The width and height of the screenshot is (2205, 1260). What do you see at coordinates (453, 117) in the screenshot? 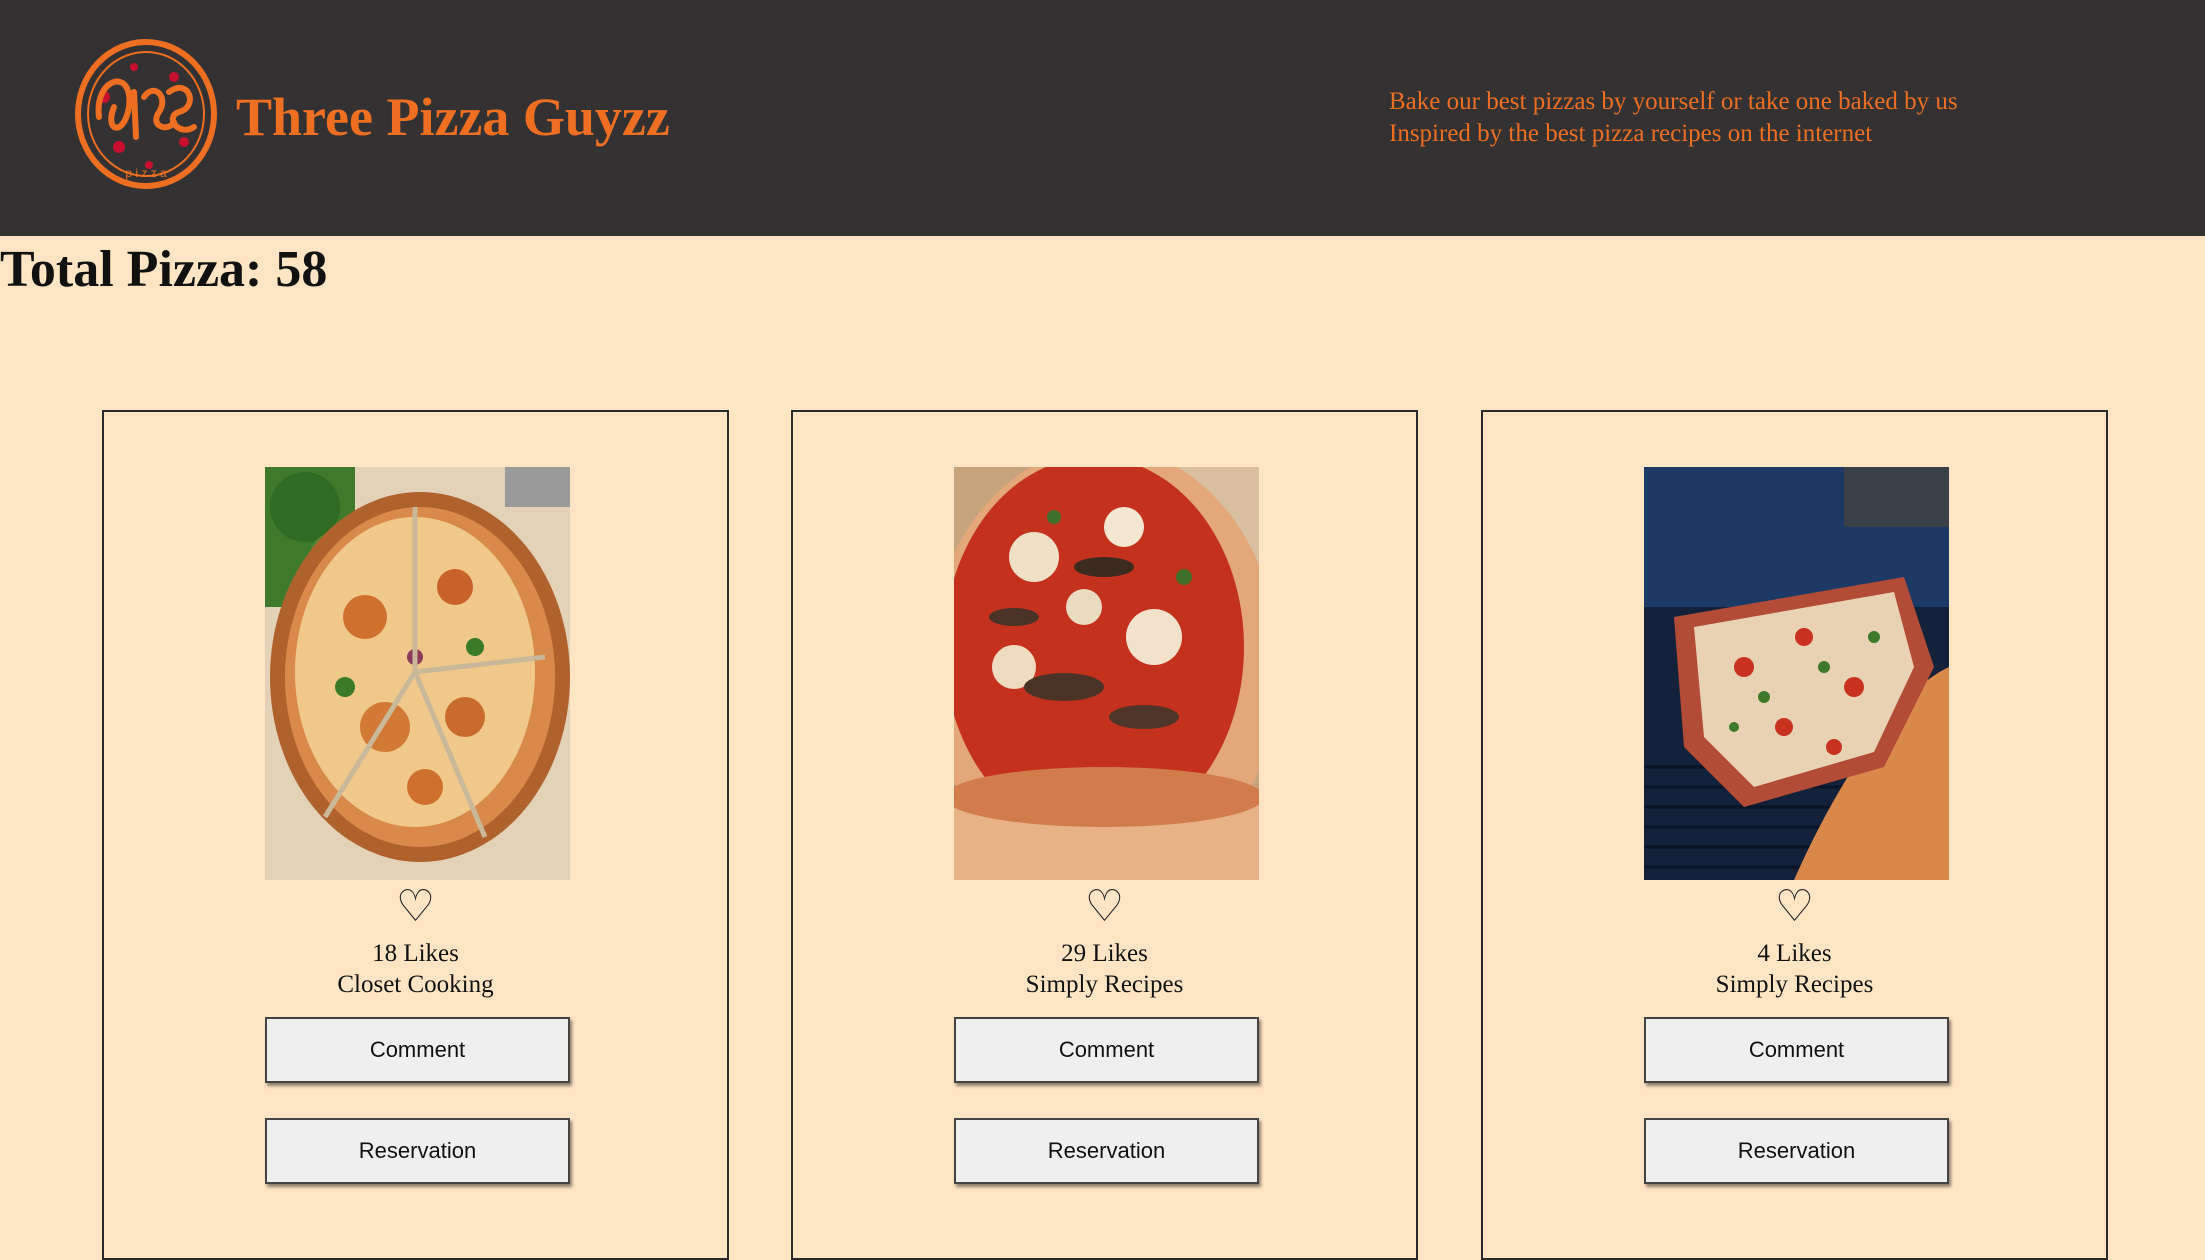
I see `site-title: Three Pizza Guyzz` at bounding box center [453, 117].